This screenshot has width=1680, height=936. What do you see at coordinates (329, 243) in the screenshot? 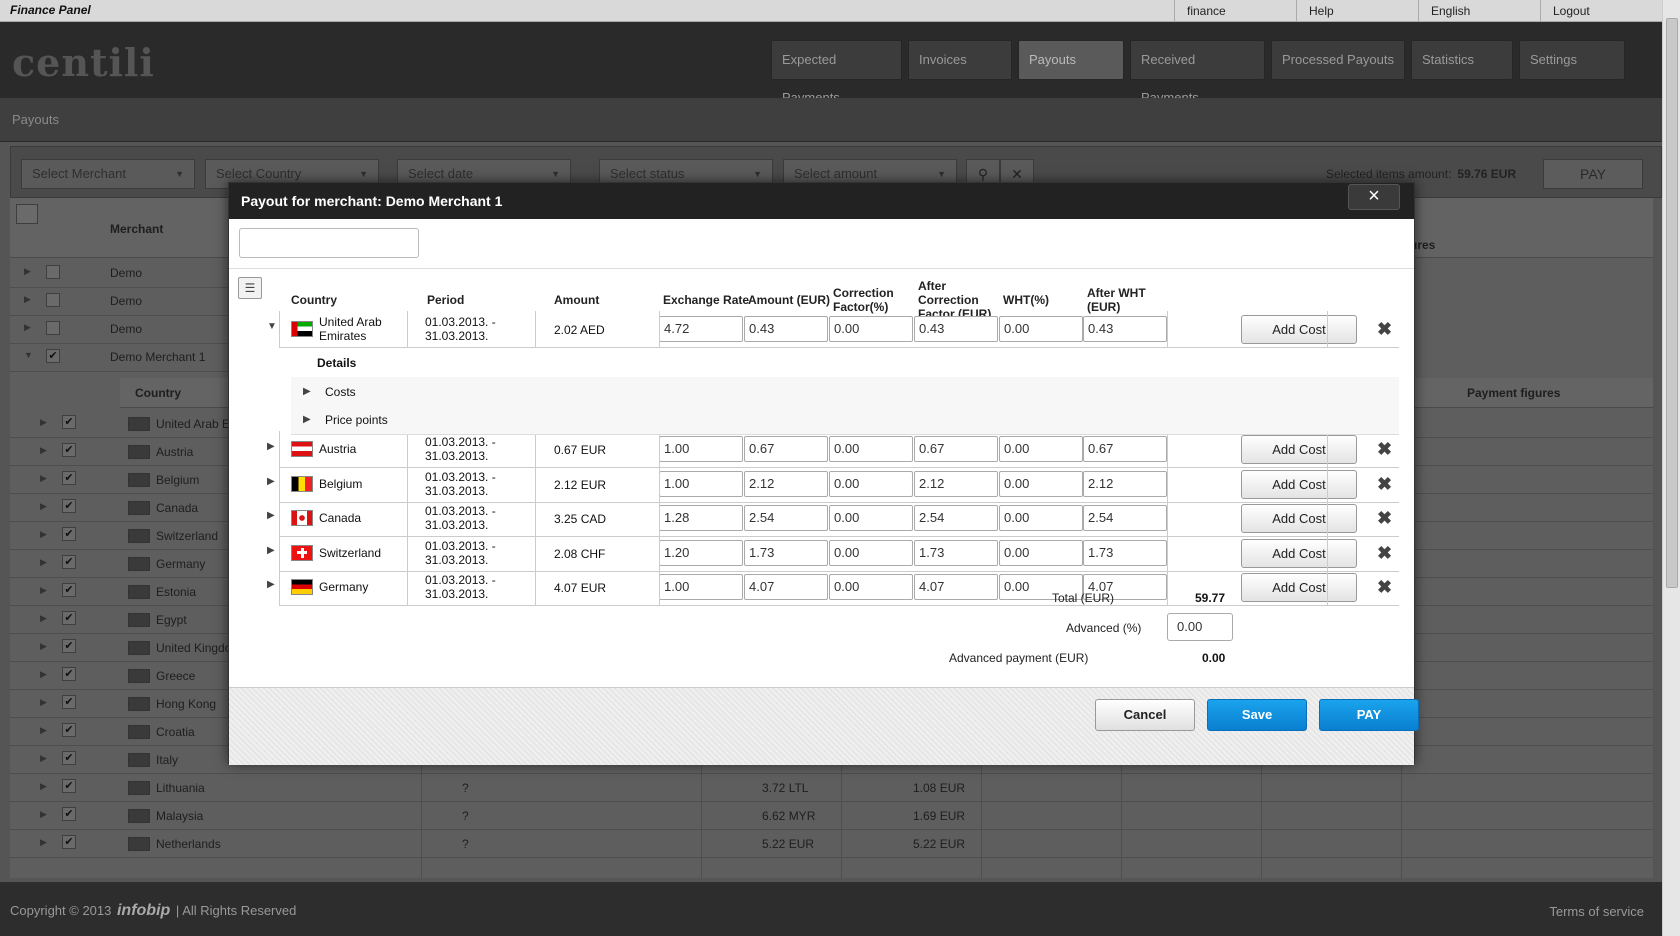
I see `modal-search-input` at bounding box center [329, 243].